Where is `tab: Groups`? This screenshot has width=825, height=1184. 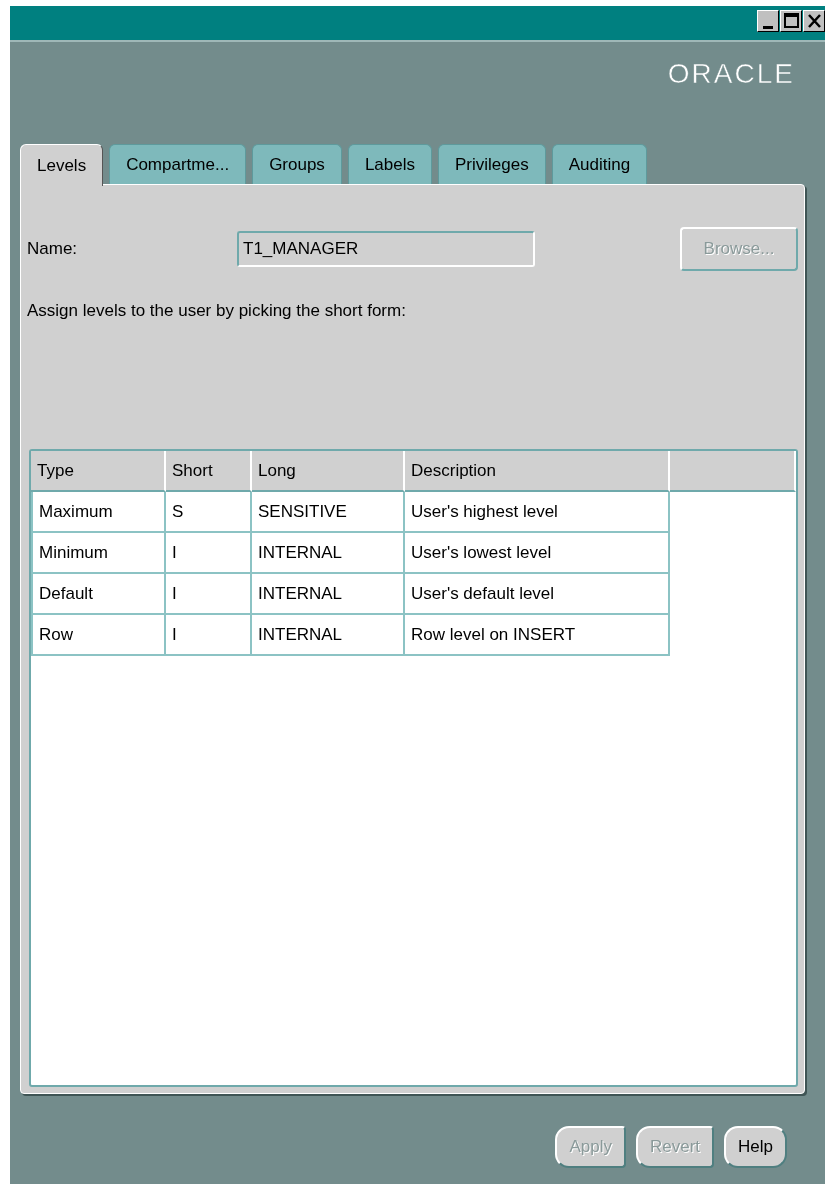 tab: Groups is located at coordinates (297, 164).